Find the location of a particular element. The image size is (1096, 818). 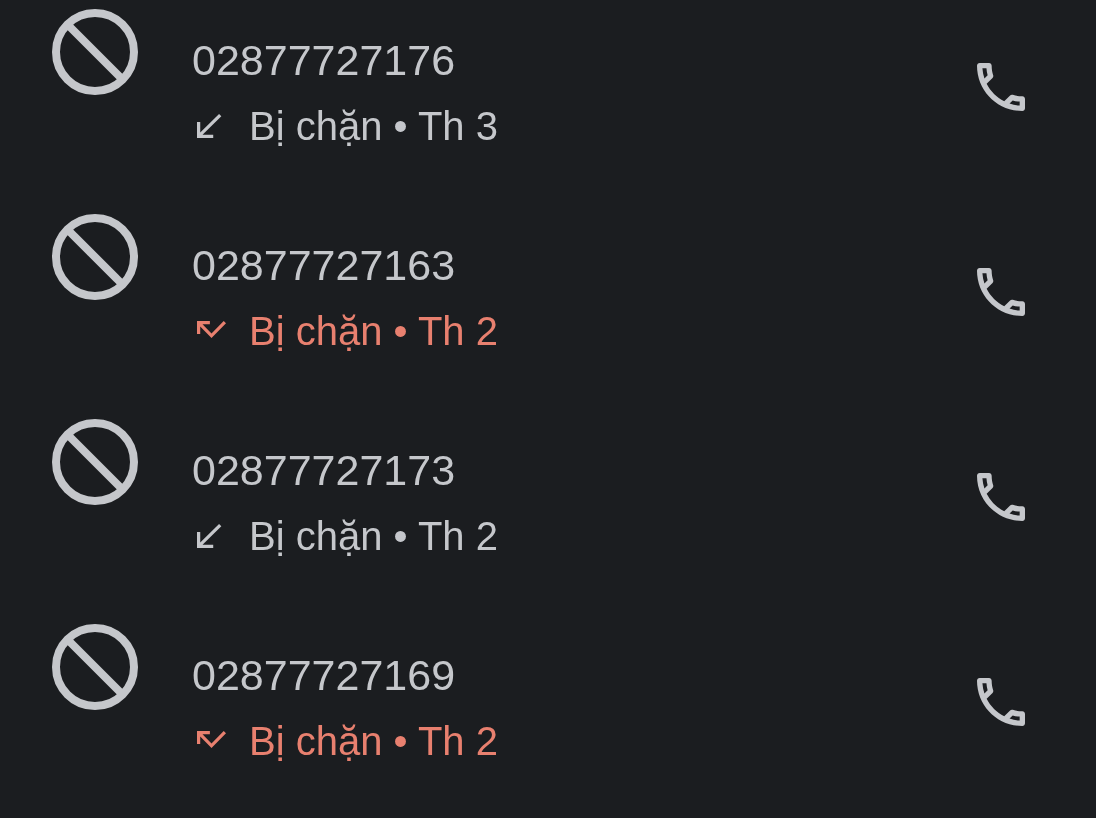

phone-number: 02877727169 is located at coordinates (324, 675).